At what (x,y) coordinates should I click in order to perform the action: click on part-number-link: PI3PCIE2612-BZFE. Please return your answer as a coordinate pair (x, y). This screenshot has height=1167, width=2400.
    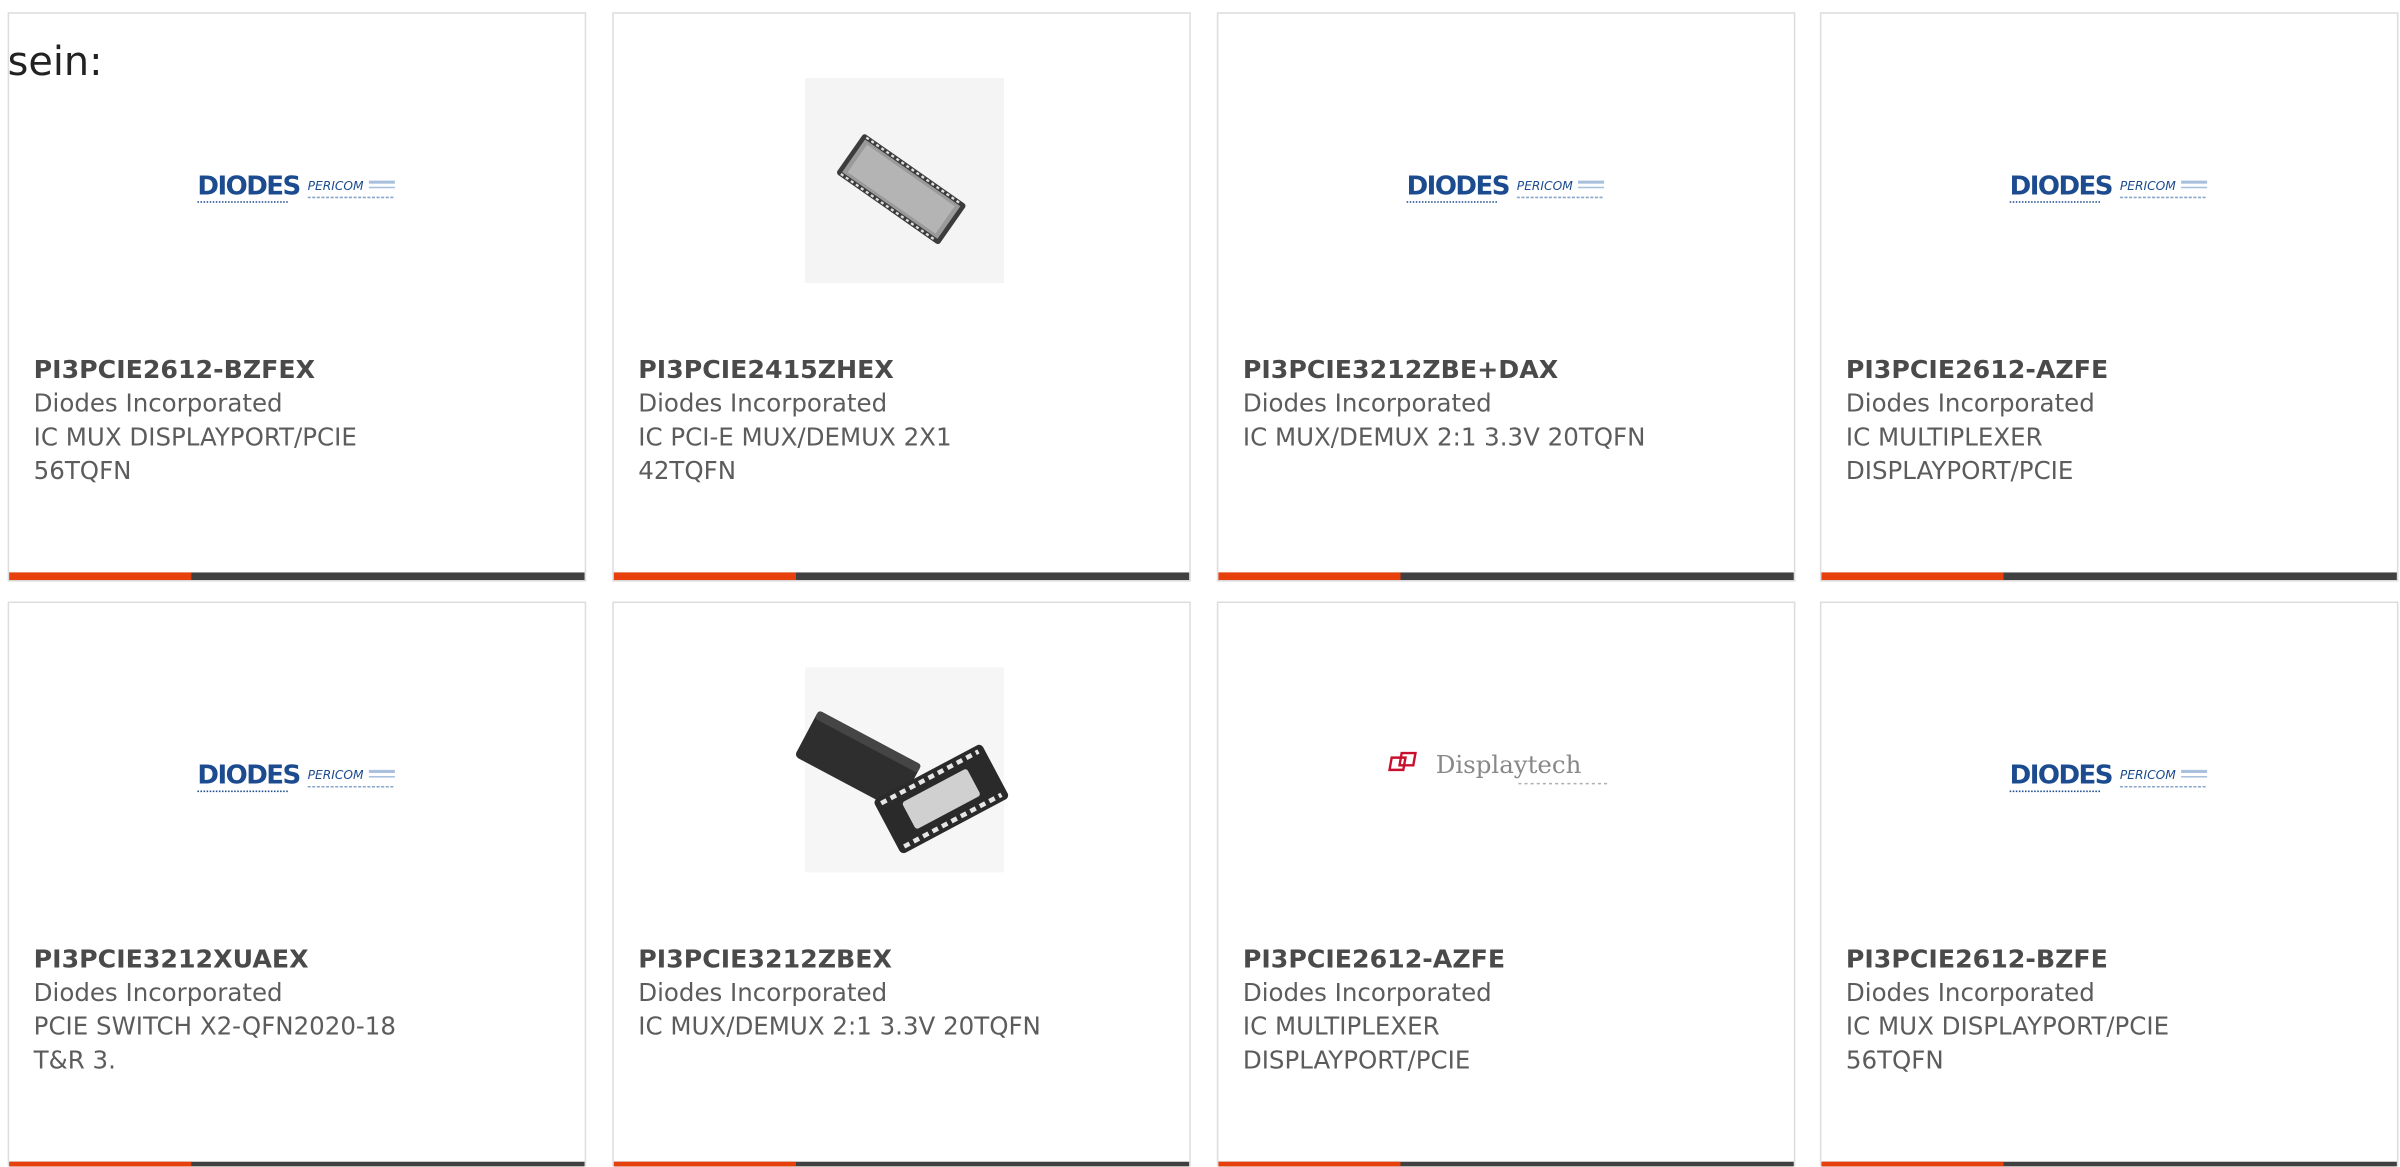
    Looking at the image, I should click on (2037, 960).